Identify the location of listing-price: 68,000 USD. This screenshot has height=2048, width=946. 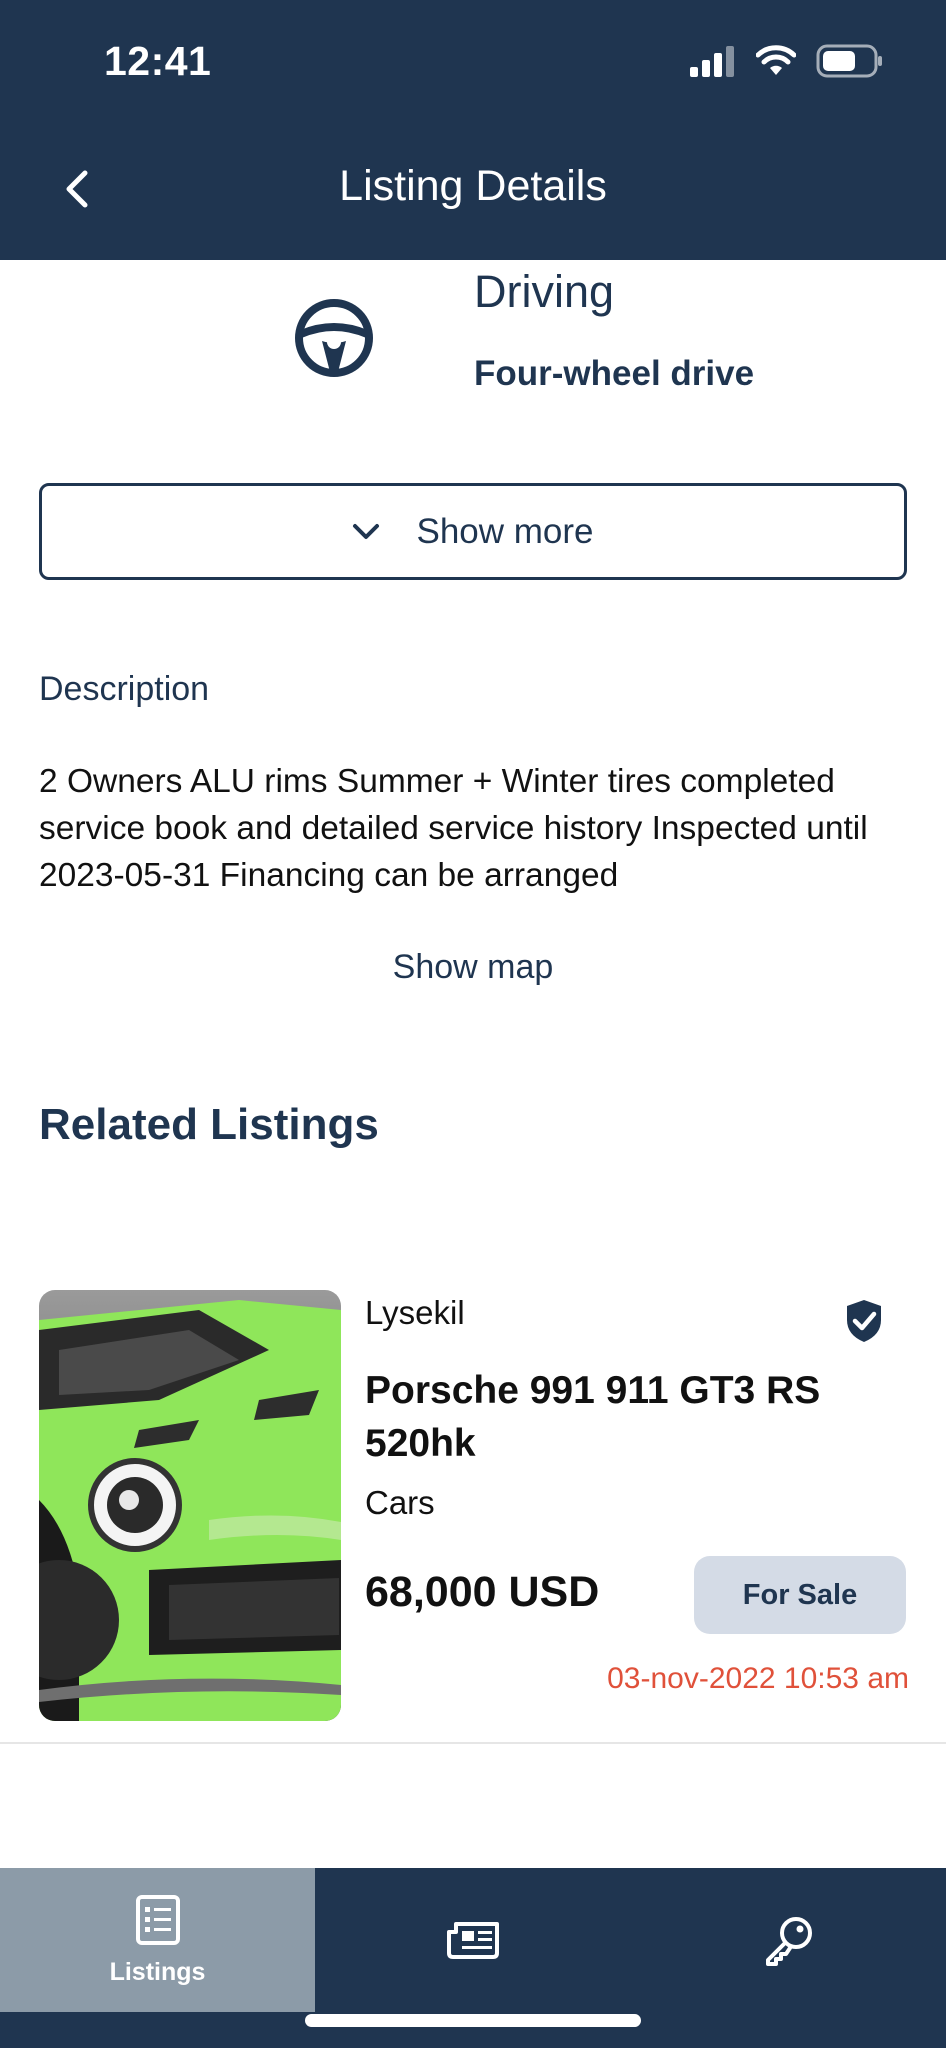
(482, 1592).